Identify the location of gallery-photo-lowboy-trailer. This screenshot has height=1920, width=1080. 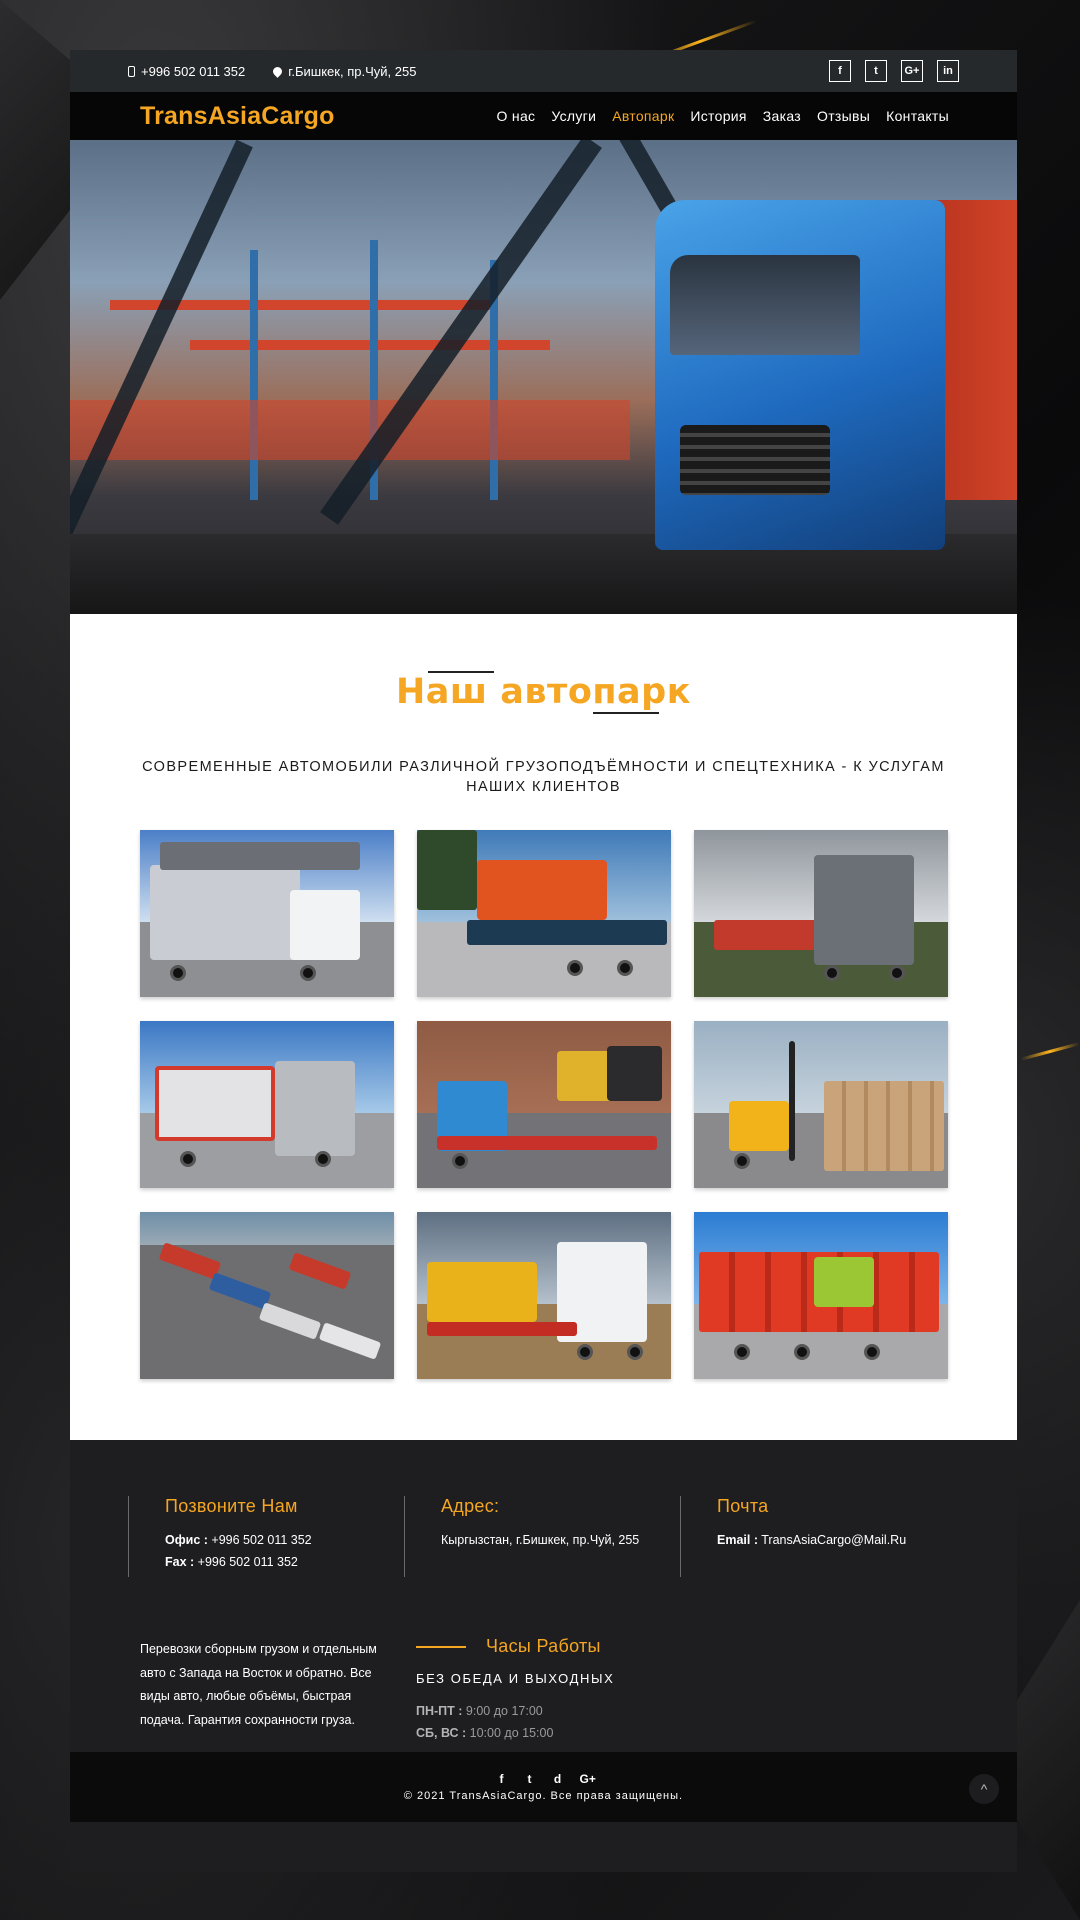
(544, 1104).